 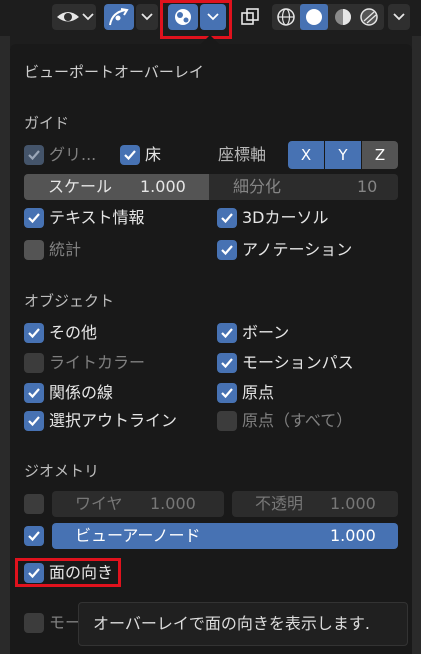 What do you see at coordinates (65, 622) in the screenshot?
I see `motion-tracking-label: モー` at bounding box center [65, 622].